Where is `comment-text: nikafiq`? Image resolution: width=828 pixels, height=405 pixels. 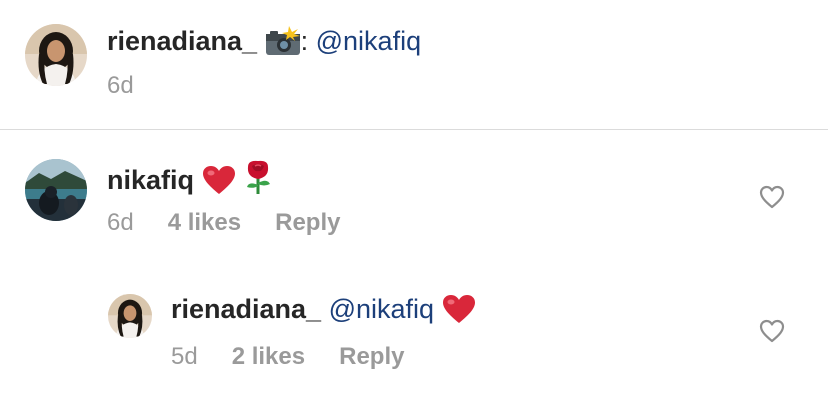
comment-text: nikafiq is located at coordinates (190, 180).